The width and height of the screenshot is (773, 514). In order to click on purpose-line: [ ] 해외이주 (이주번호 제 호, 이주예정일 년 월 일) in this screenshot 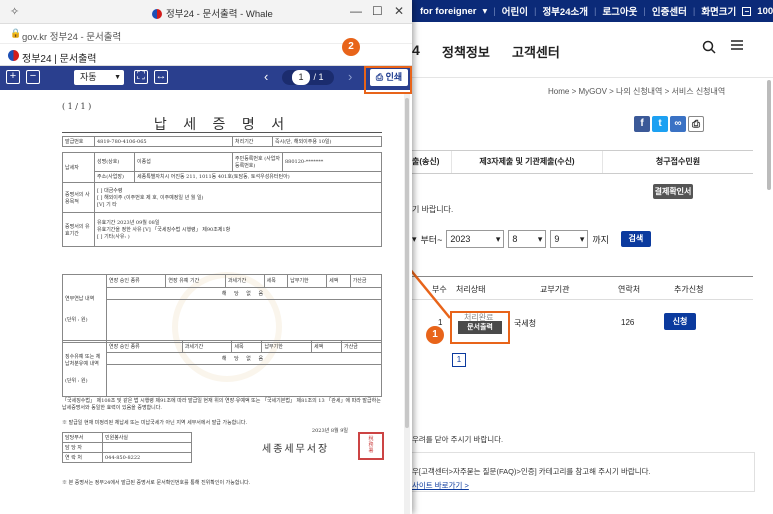, I will do `click(150, 198)`.